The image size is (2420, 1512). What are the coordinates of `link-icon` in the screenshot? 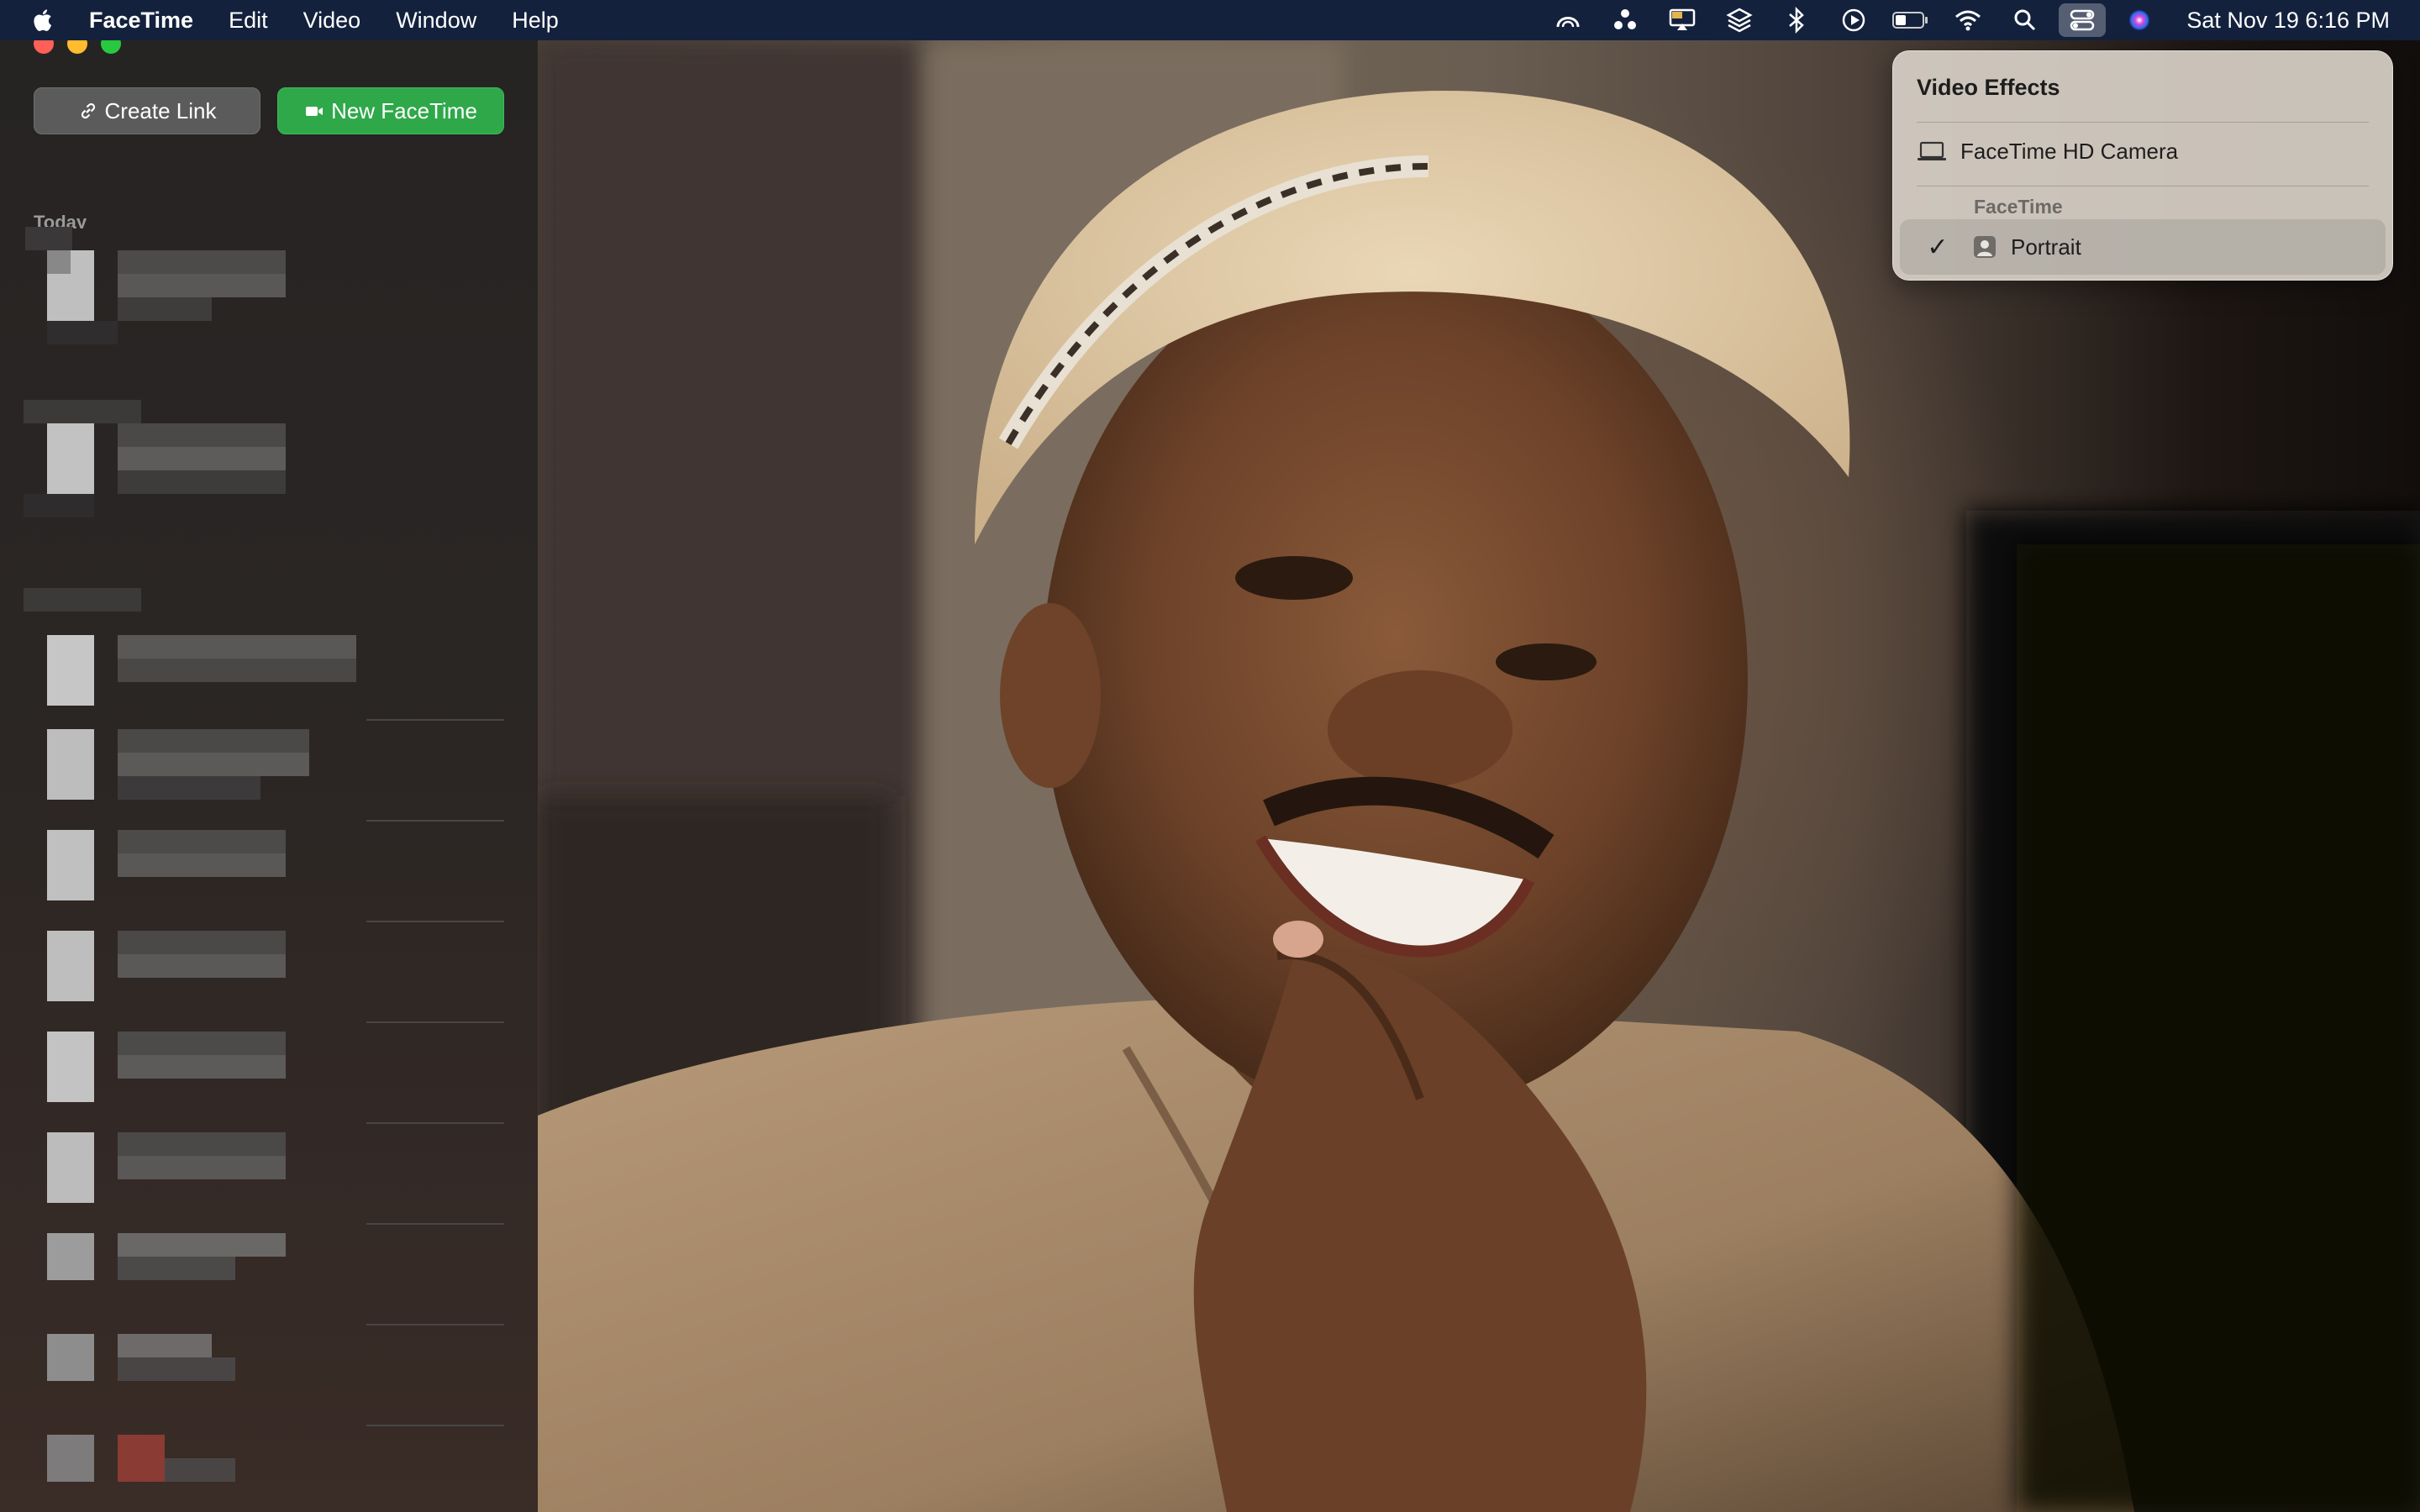 It's located at (88, 110).